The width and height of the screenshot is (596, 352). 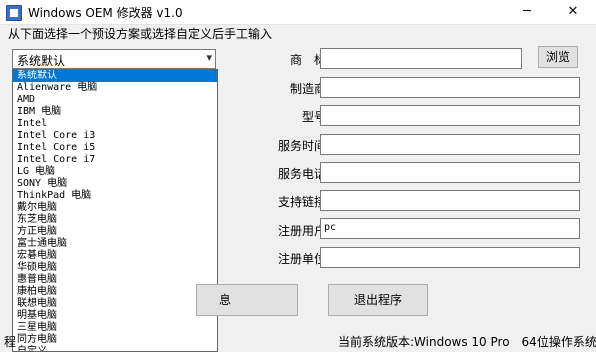 I want to click on window-title: Windows OEM 修改器 v1.0, so click(x=105, y=13).